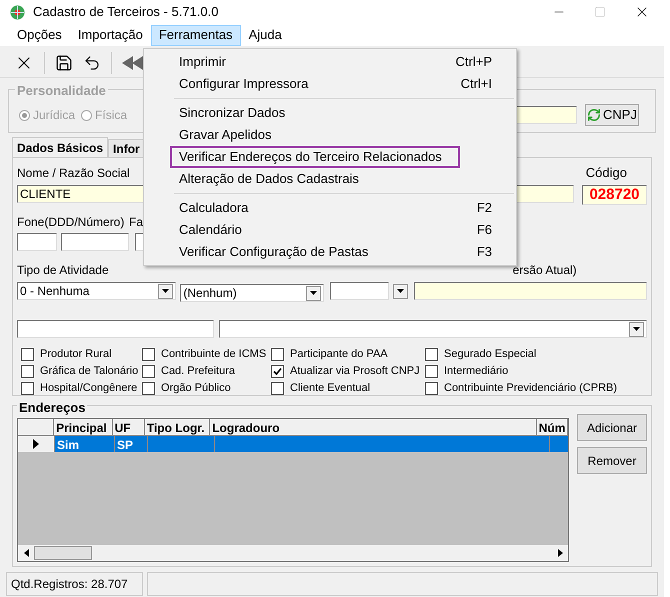  I want to click on menu-item: Verificar Configuração de Pastas F3, so click(330, 252).